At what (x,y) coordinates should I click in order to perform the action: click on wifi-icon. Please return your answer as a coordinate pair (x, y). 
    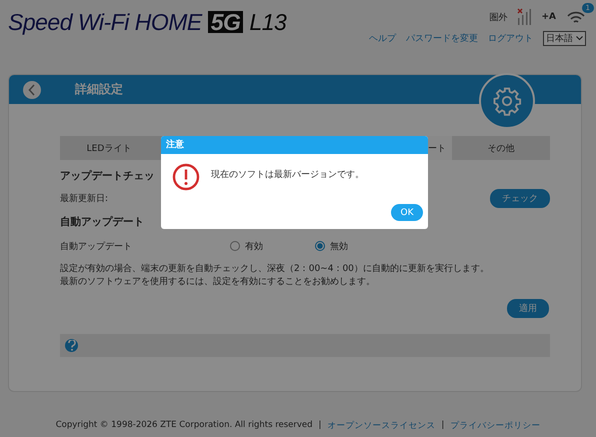
    Looking at the image, I should click on (576, 17).